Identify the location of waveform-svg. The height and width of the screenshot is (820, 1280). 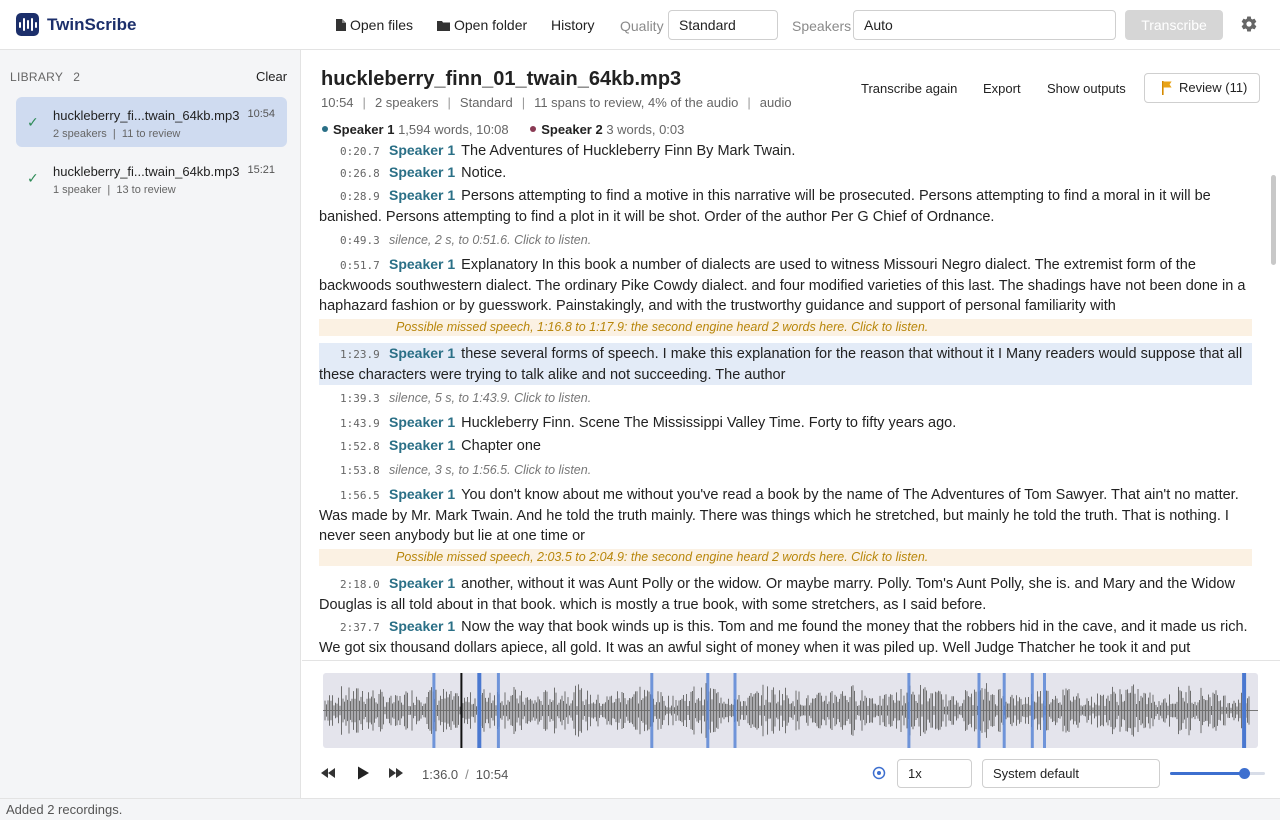
(790, 710).